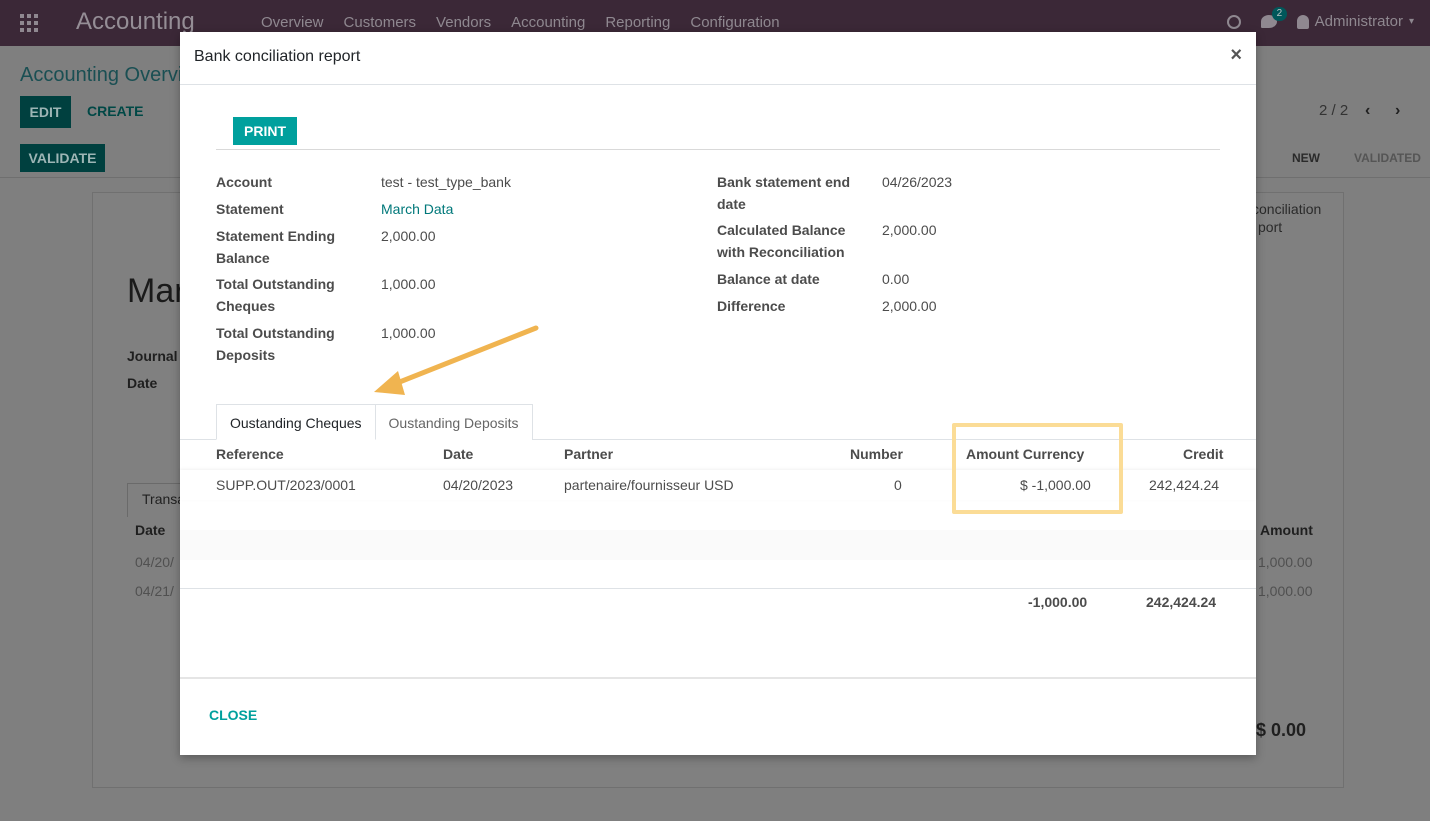 This screenshot has height=821, width=1430. I want to click on statement-label: Statement, so click(250, 209).